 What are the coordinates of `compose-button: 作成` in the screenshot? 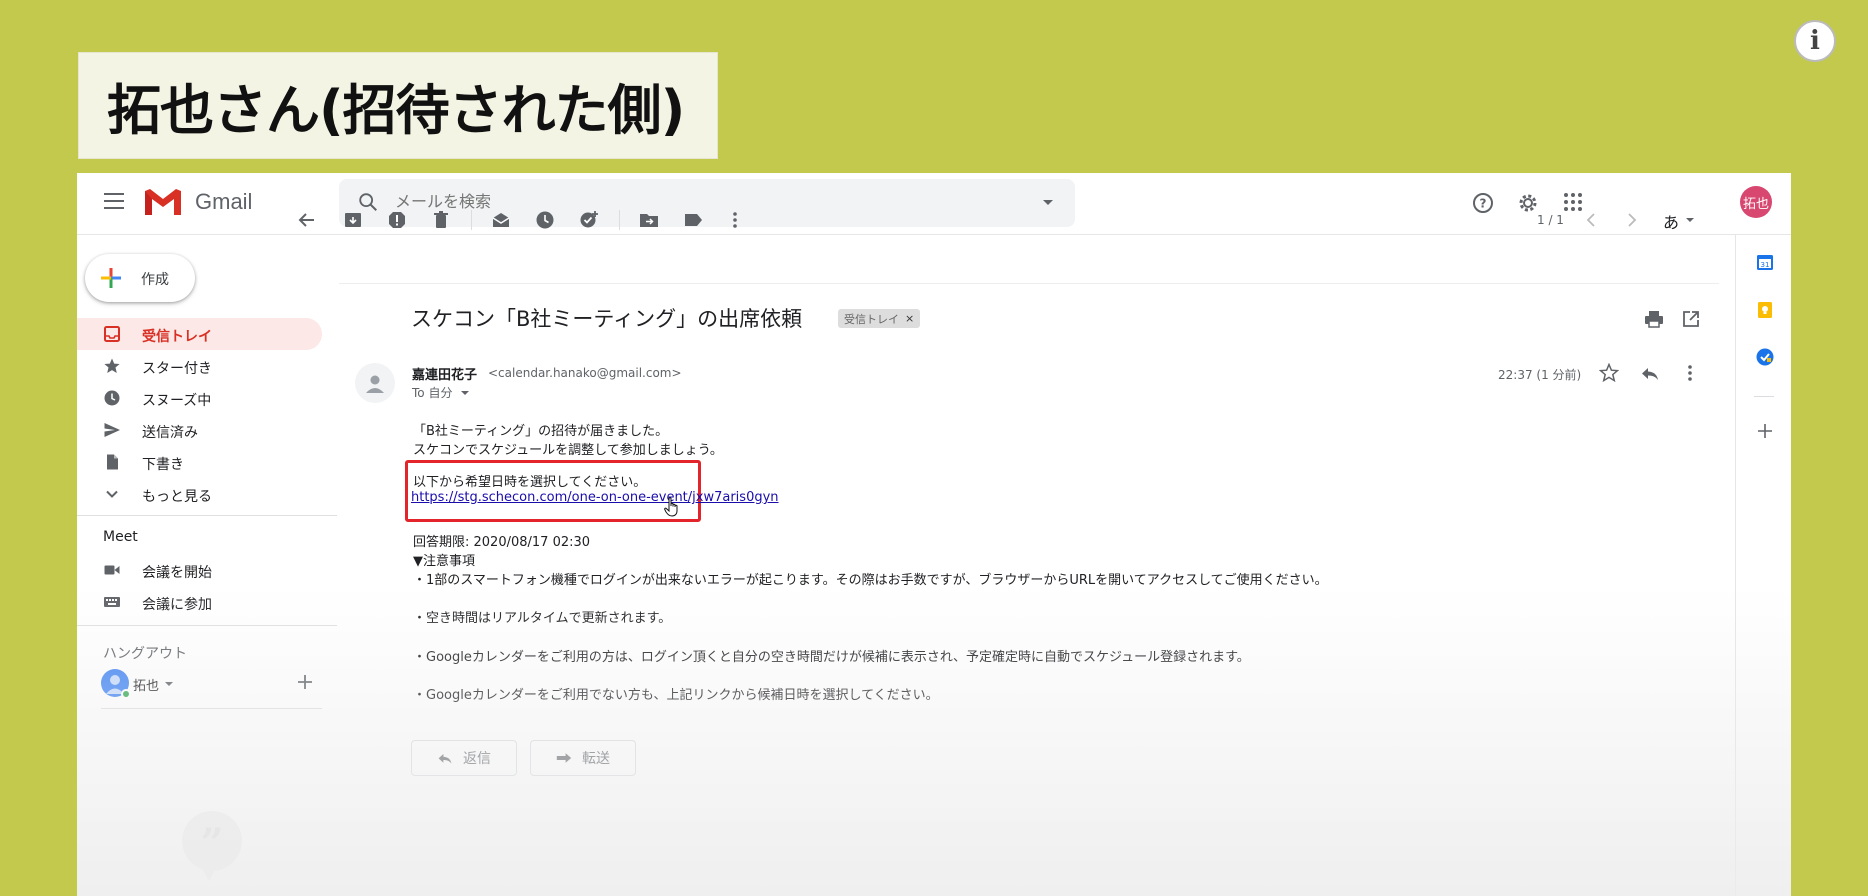 It's located at (140, 278).